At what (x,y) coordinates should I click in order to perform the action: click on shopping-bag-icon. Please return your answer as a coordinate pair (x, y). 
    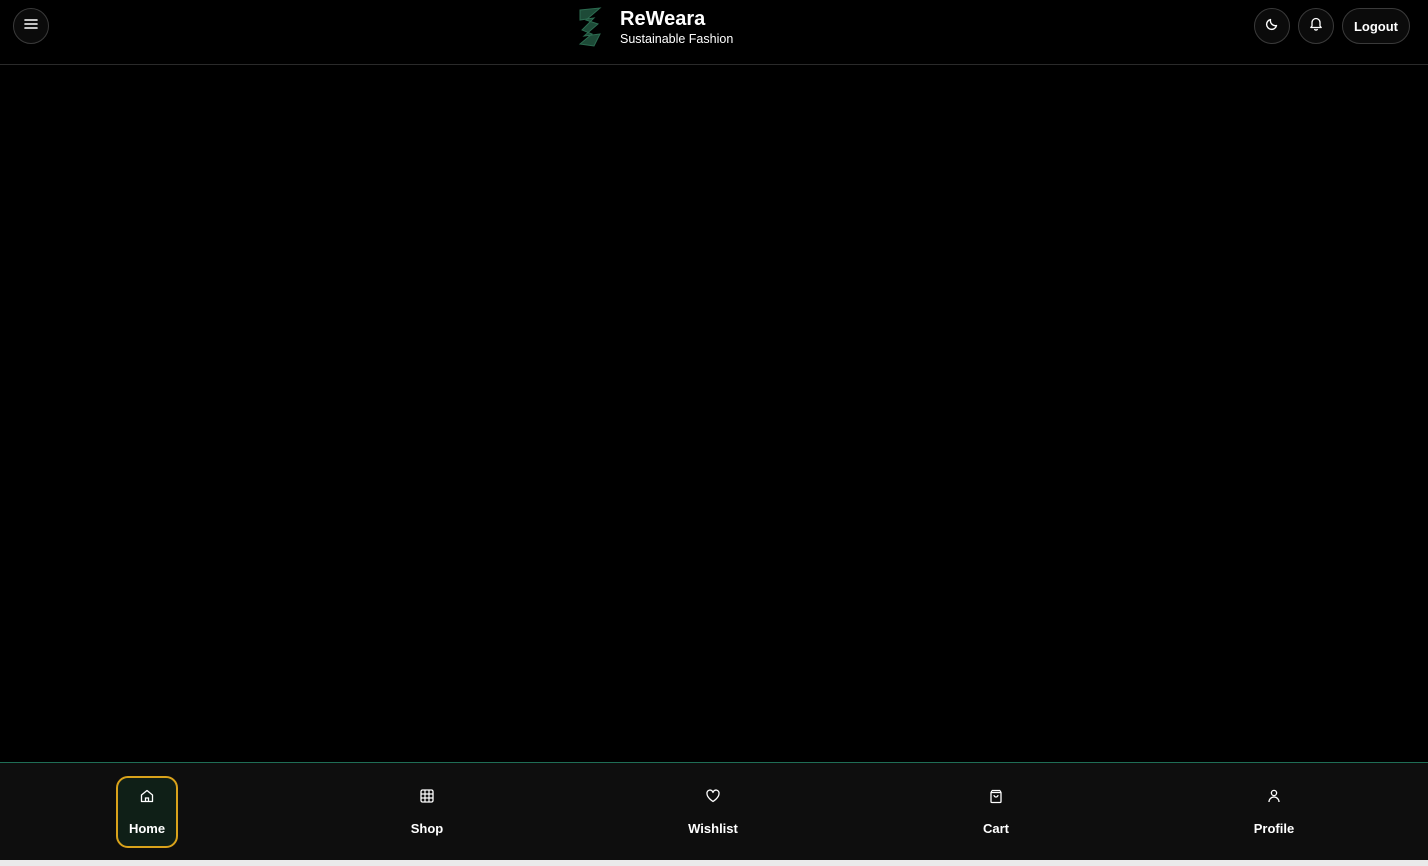
    Looking at the image, I should click on (996, 804).